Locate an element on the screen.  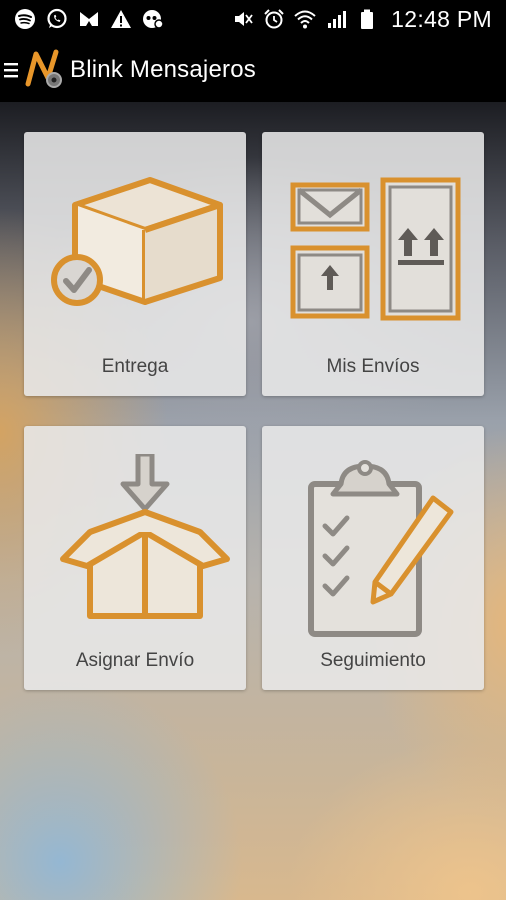
tile-label: Seguimiento is located at coordinates (373, 660).